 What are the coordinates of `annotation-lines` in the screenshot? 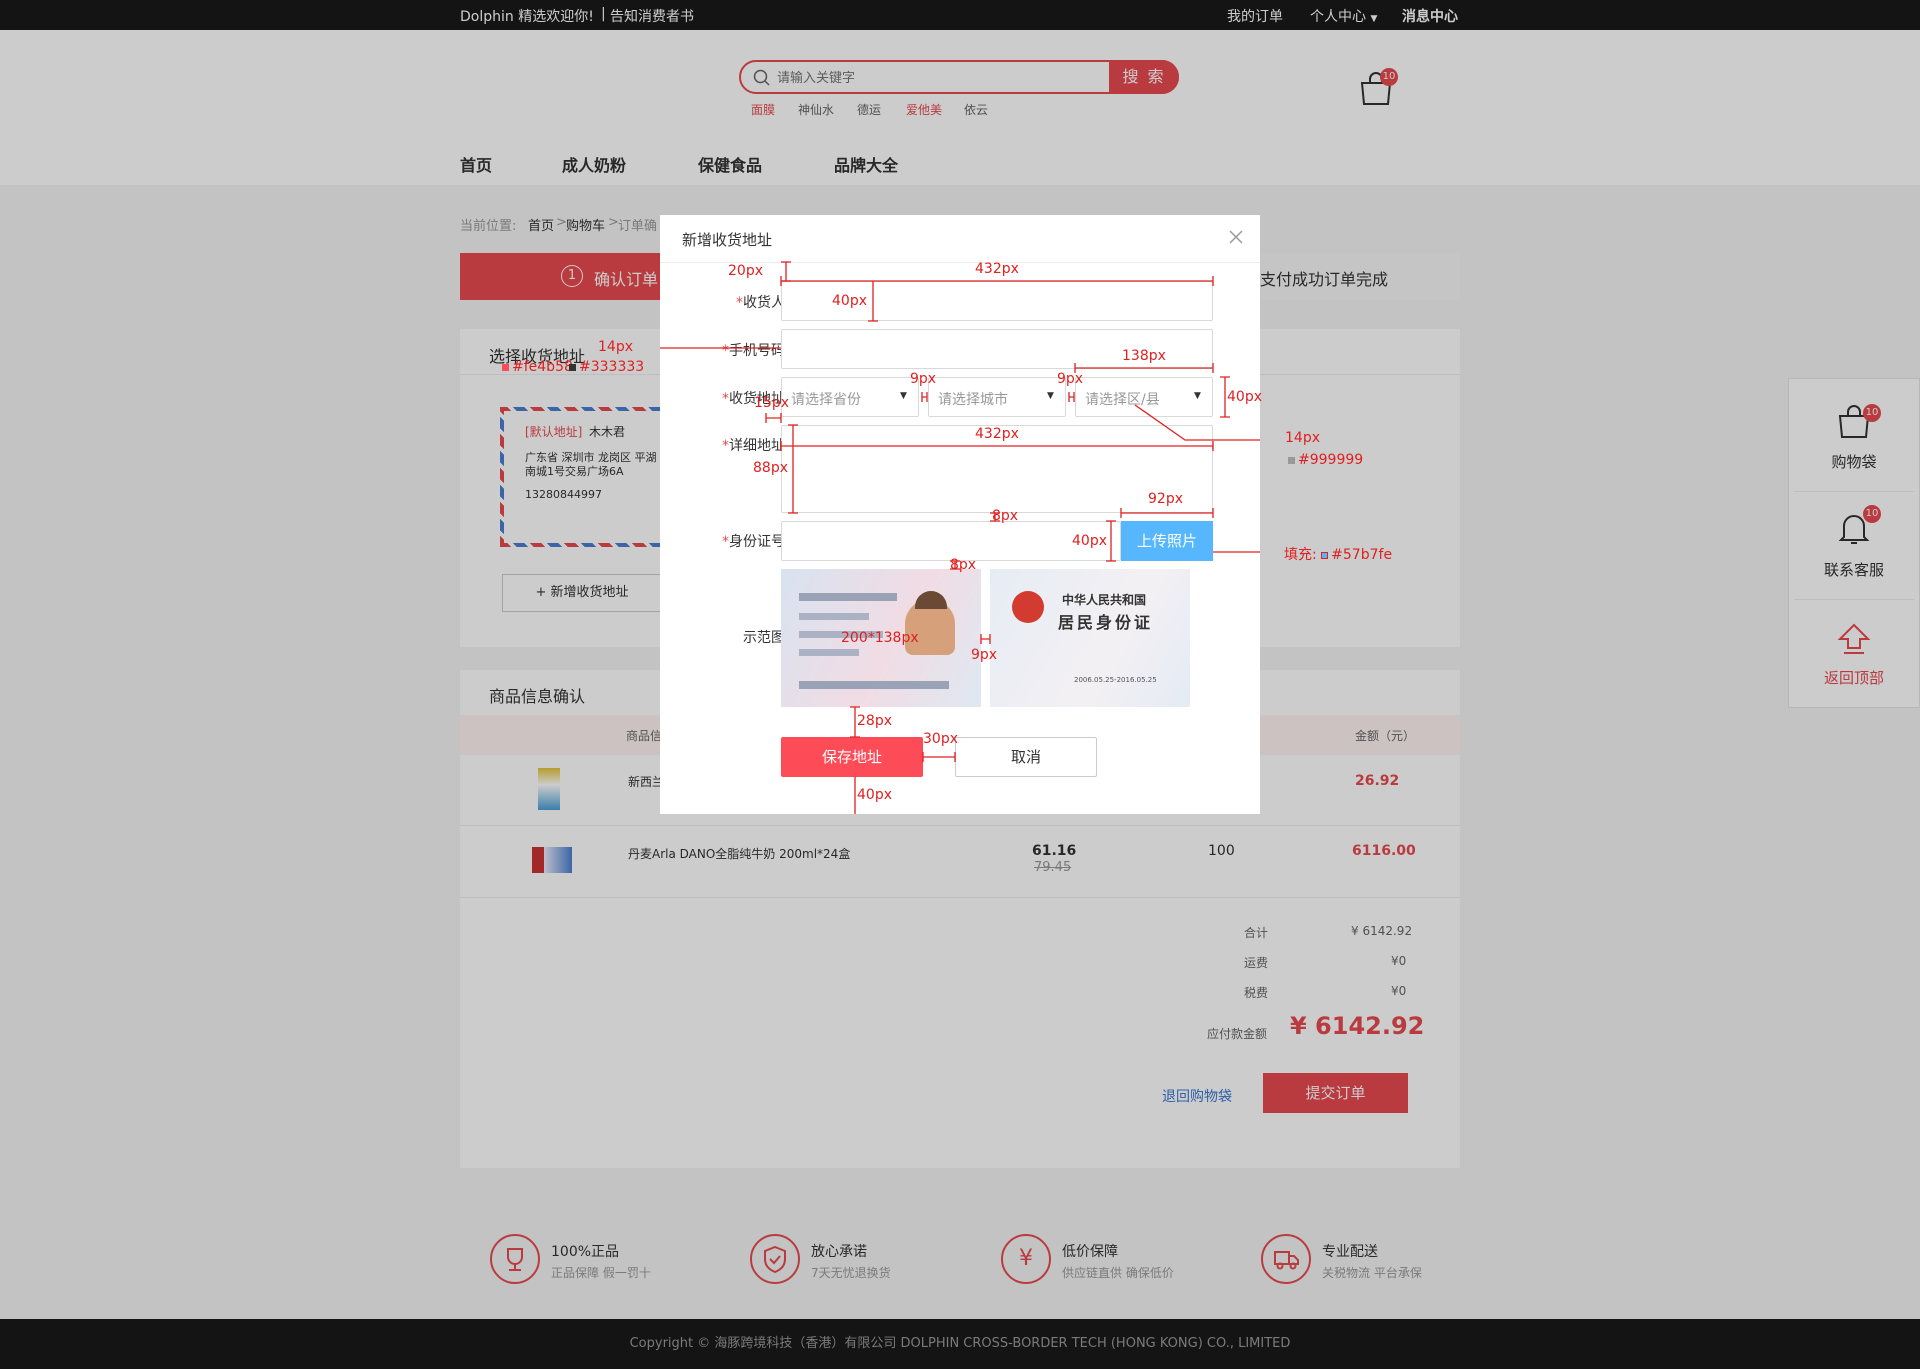 It's located at (960, 537).